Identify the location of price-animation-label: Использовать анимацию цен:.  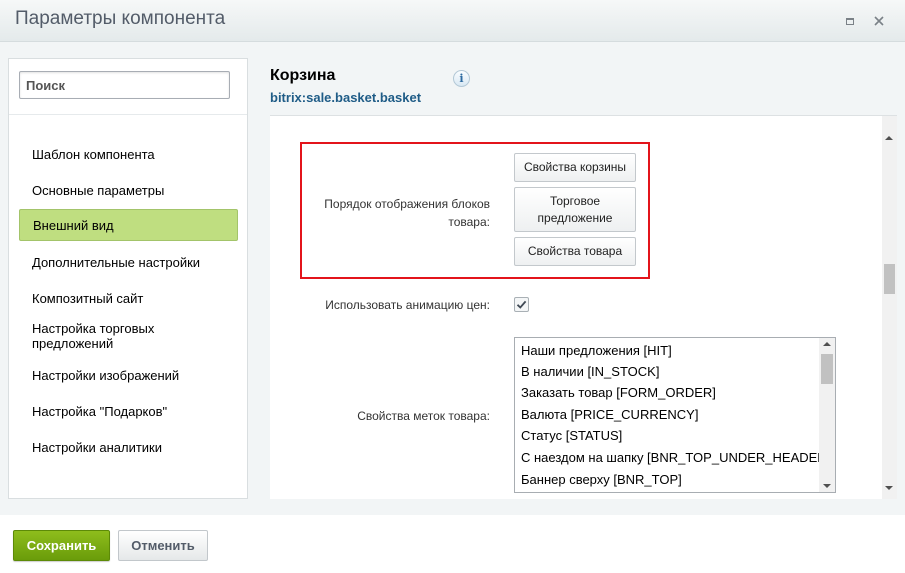
(407, 305).